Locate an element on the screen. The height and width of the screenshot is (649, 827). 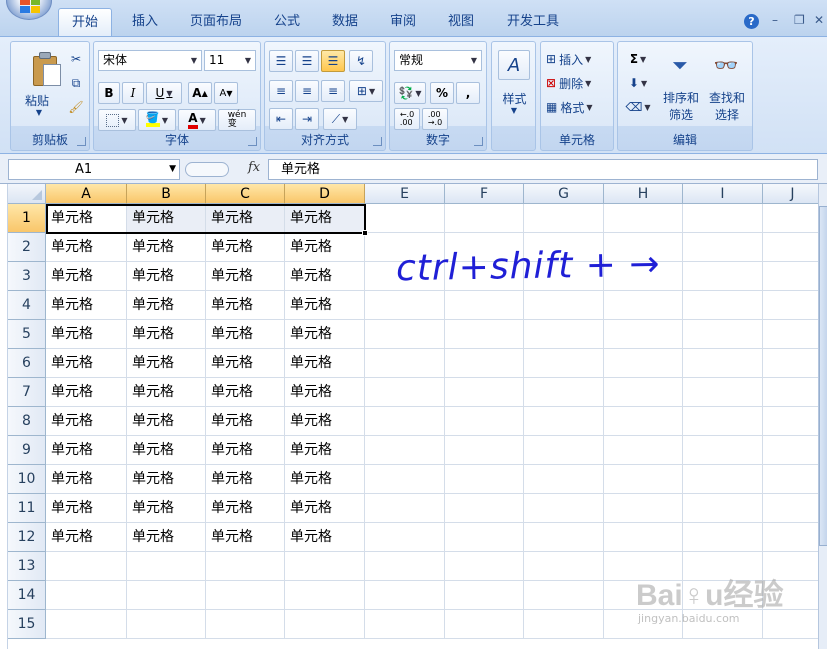
fill-handle is located at coordinates (365, 233).